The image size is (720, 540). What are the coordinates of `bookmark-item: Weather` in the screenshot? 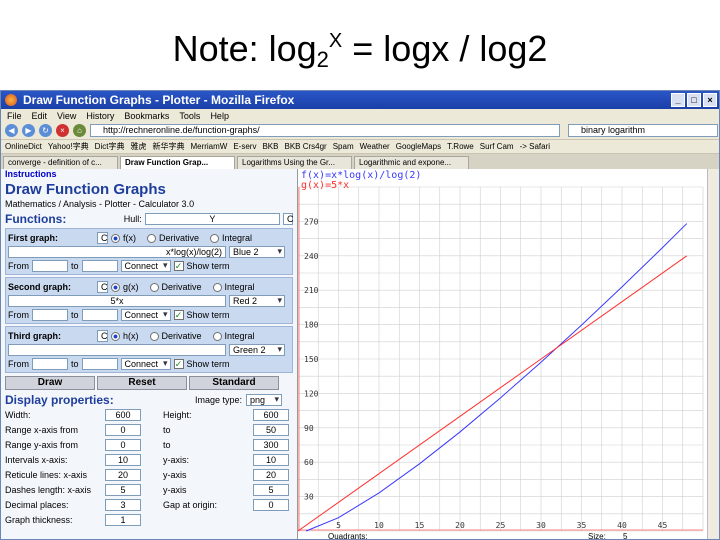 It's located at (375, 146).